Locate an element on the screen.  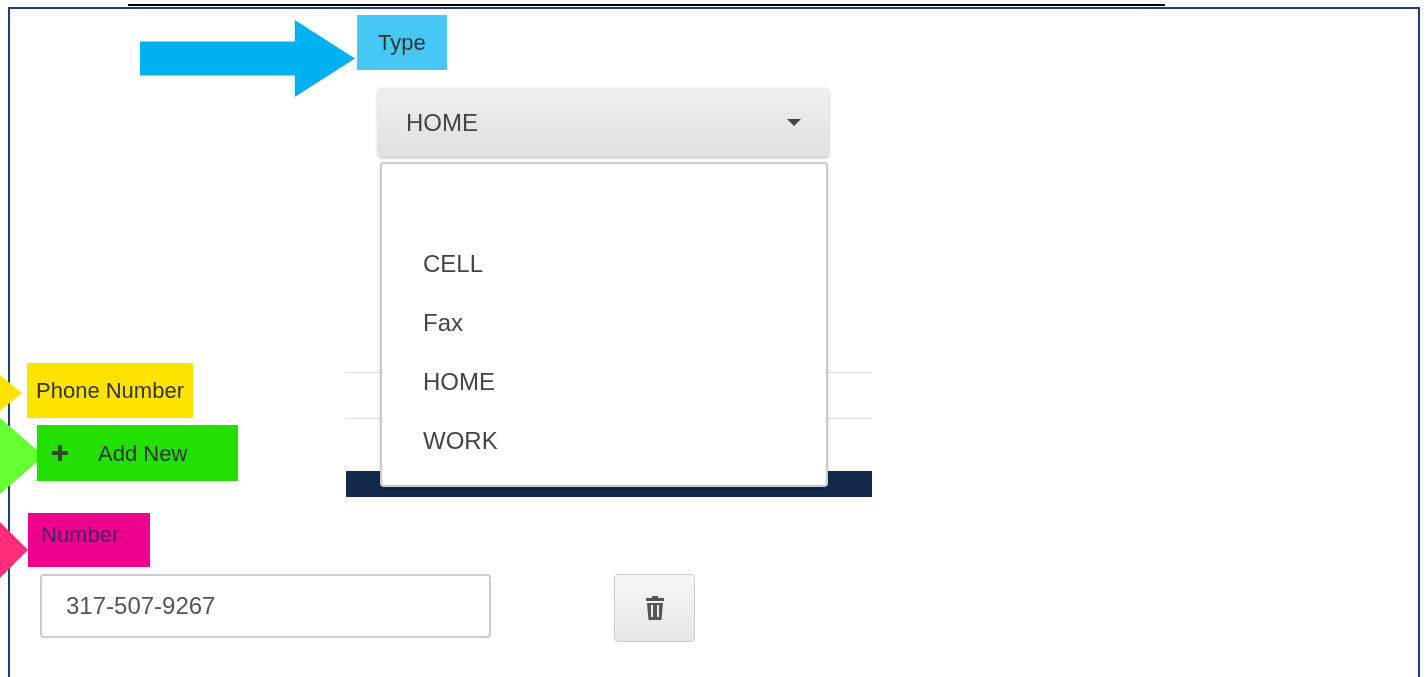
add-new-button: Add New is located at coordinates (137, 453).